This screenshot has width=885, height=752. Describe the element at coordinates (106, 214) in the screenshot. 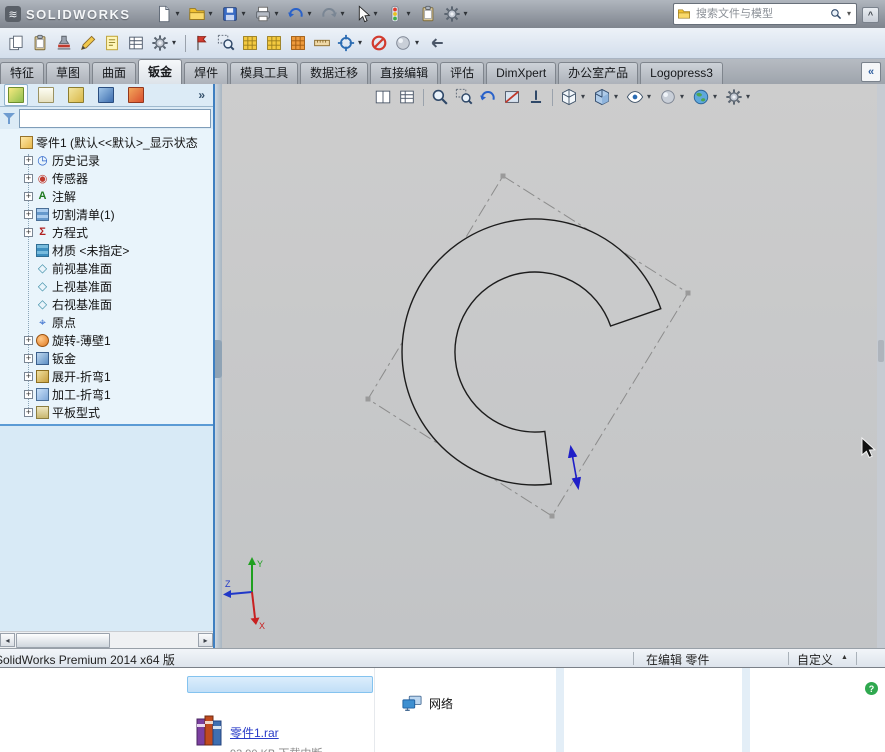

I see `tree-item: 切割清单(1)` at that location.